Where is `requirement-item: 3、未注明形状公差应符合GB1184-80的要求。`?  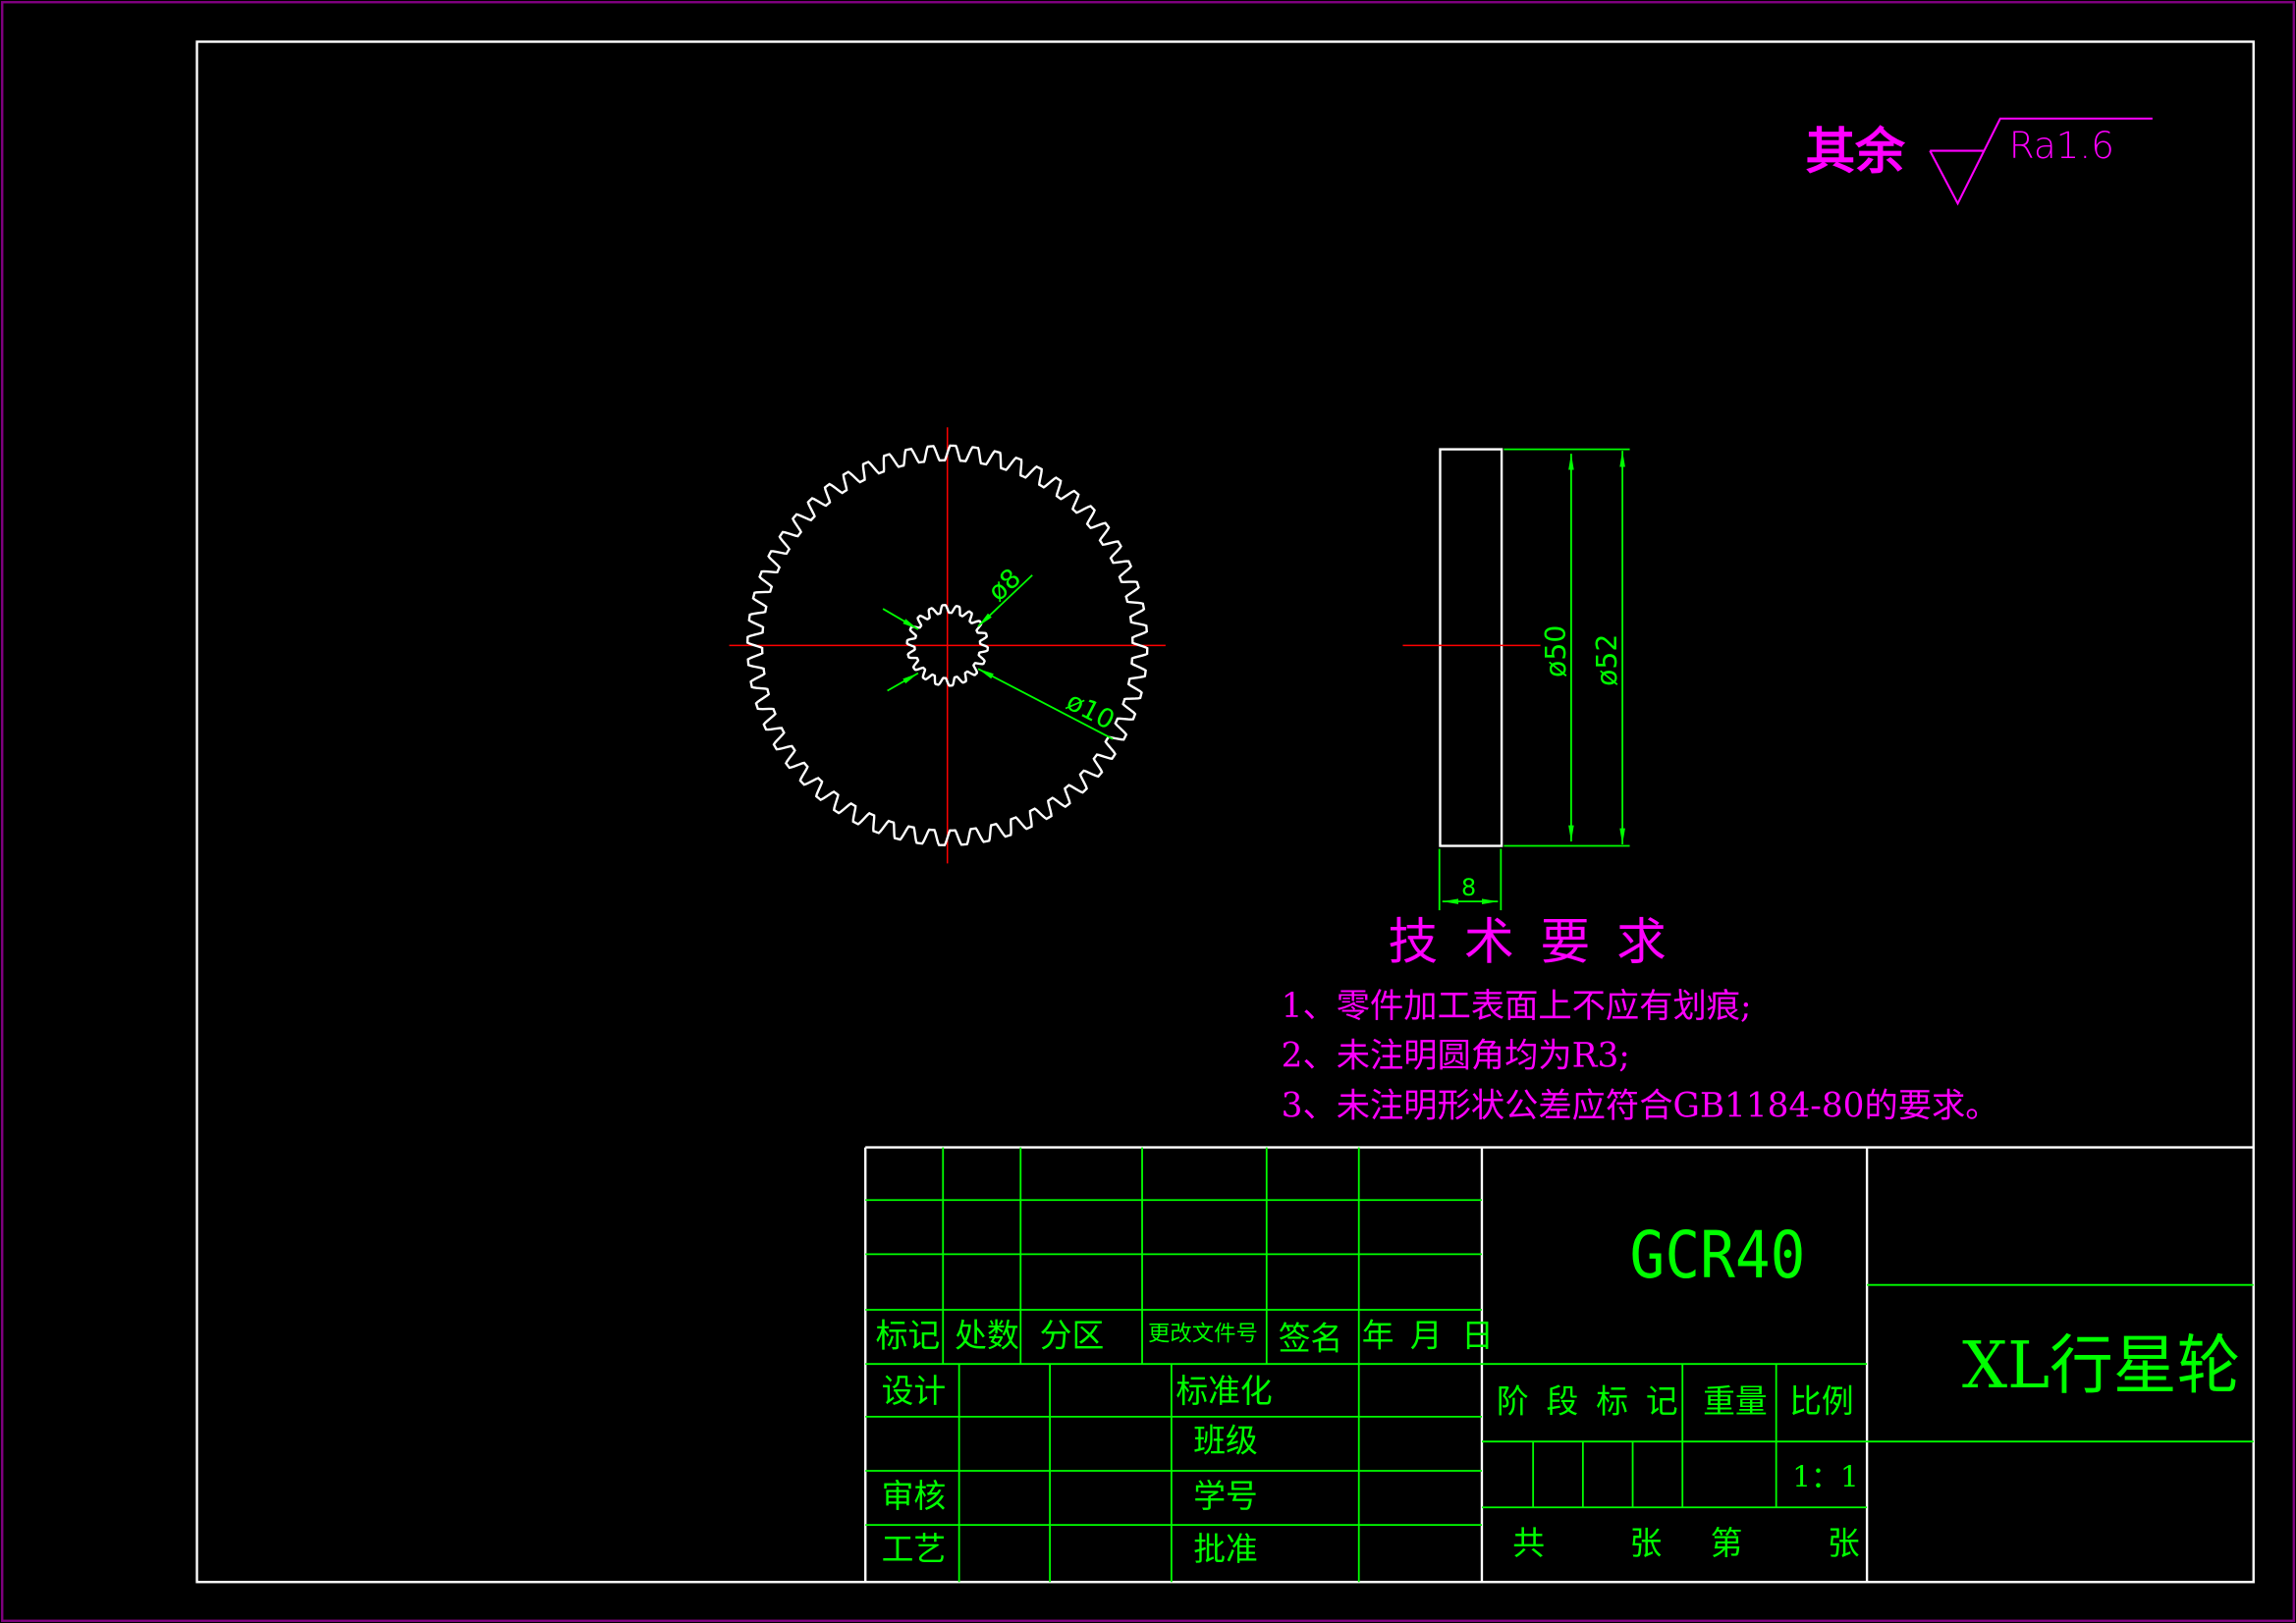 requirement-item: 3、未注明形状公差应符合GB1184-80的要求。 is located at coordinates (1640, 1105).